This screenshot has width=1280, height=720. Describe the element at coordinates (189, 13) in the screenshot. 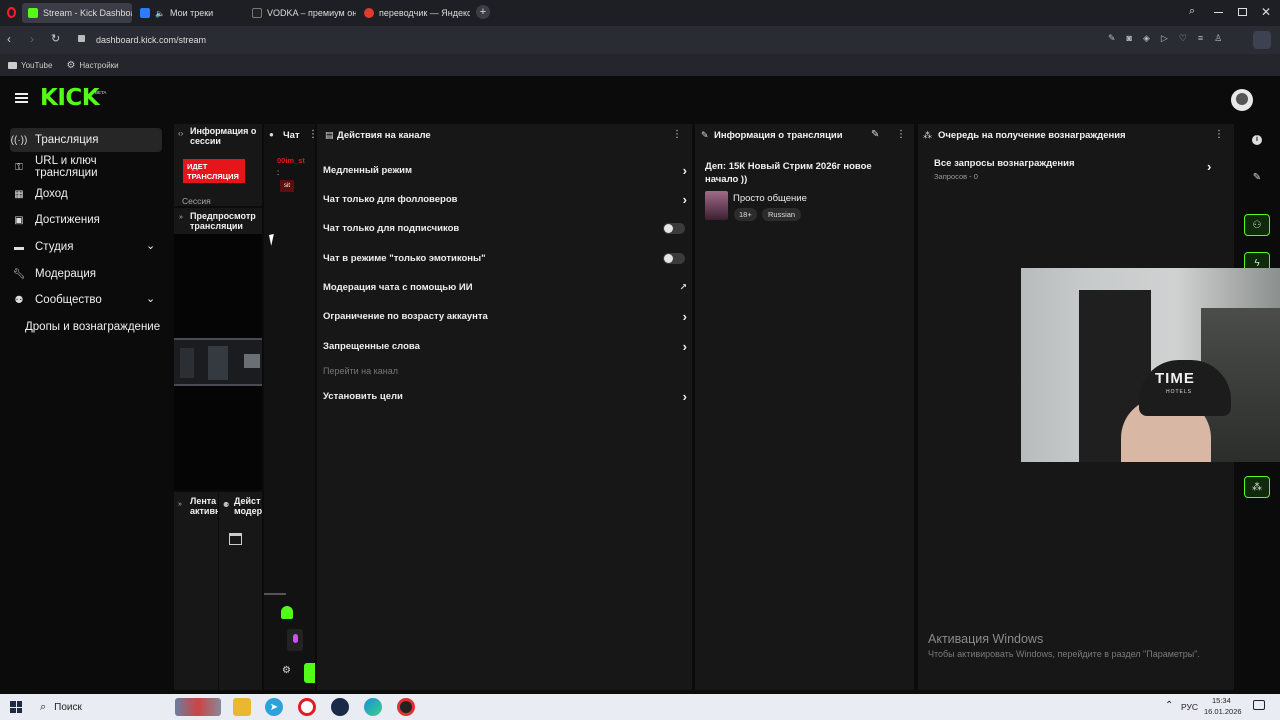

I see `tab-my-tracks: 🔈 Мои треки` at that location.